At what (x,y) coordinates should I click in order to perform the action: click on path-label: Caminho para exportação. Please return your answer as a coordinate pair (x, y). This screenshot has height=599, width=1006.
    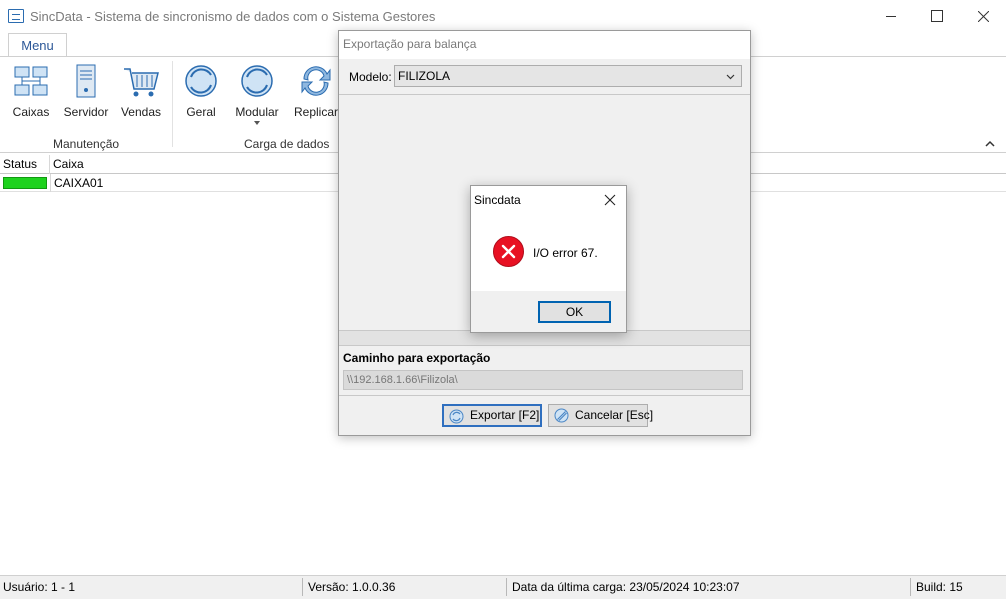
    Looking at the image, I should click on (417, 358).